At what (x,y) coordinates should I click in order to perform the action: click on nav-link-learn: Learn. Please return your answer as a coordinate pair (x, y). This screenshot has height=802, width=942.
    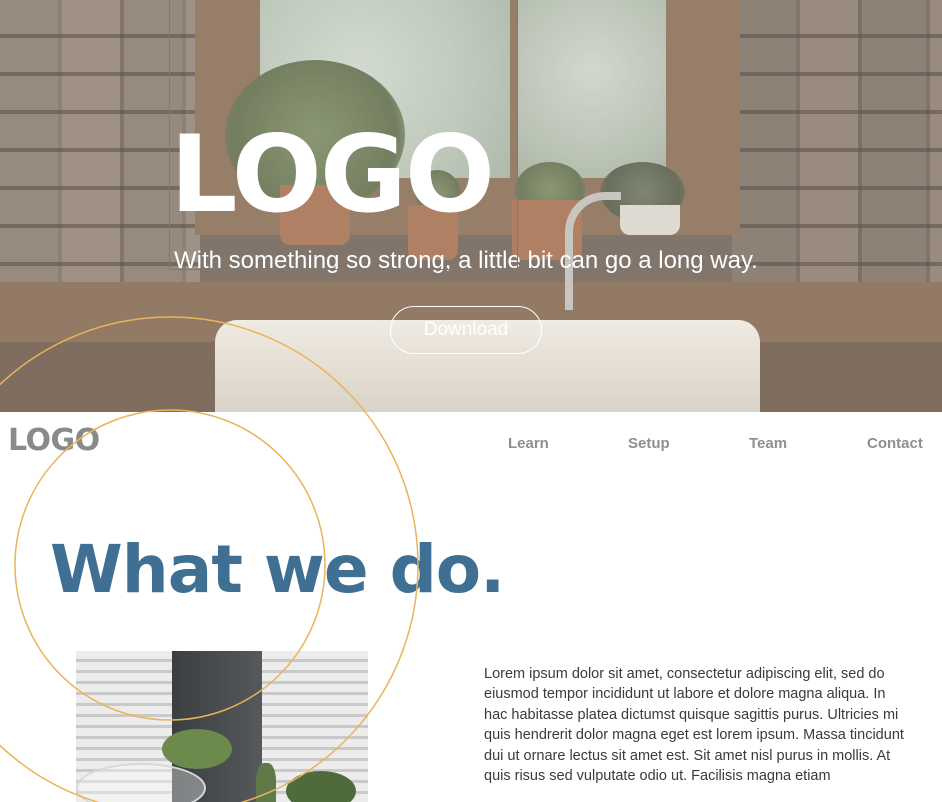
    Looking at the image, I should click on (528, 443).